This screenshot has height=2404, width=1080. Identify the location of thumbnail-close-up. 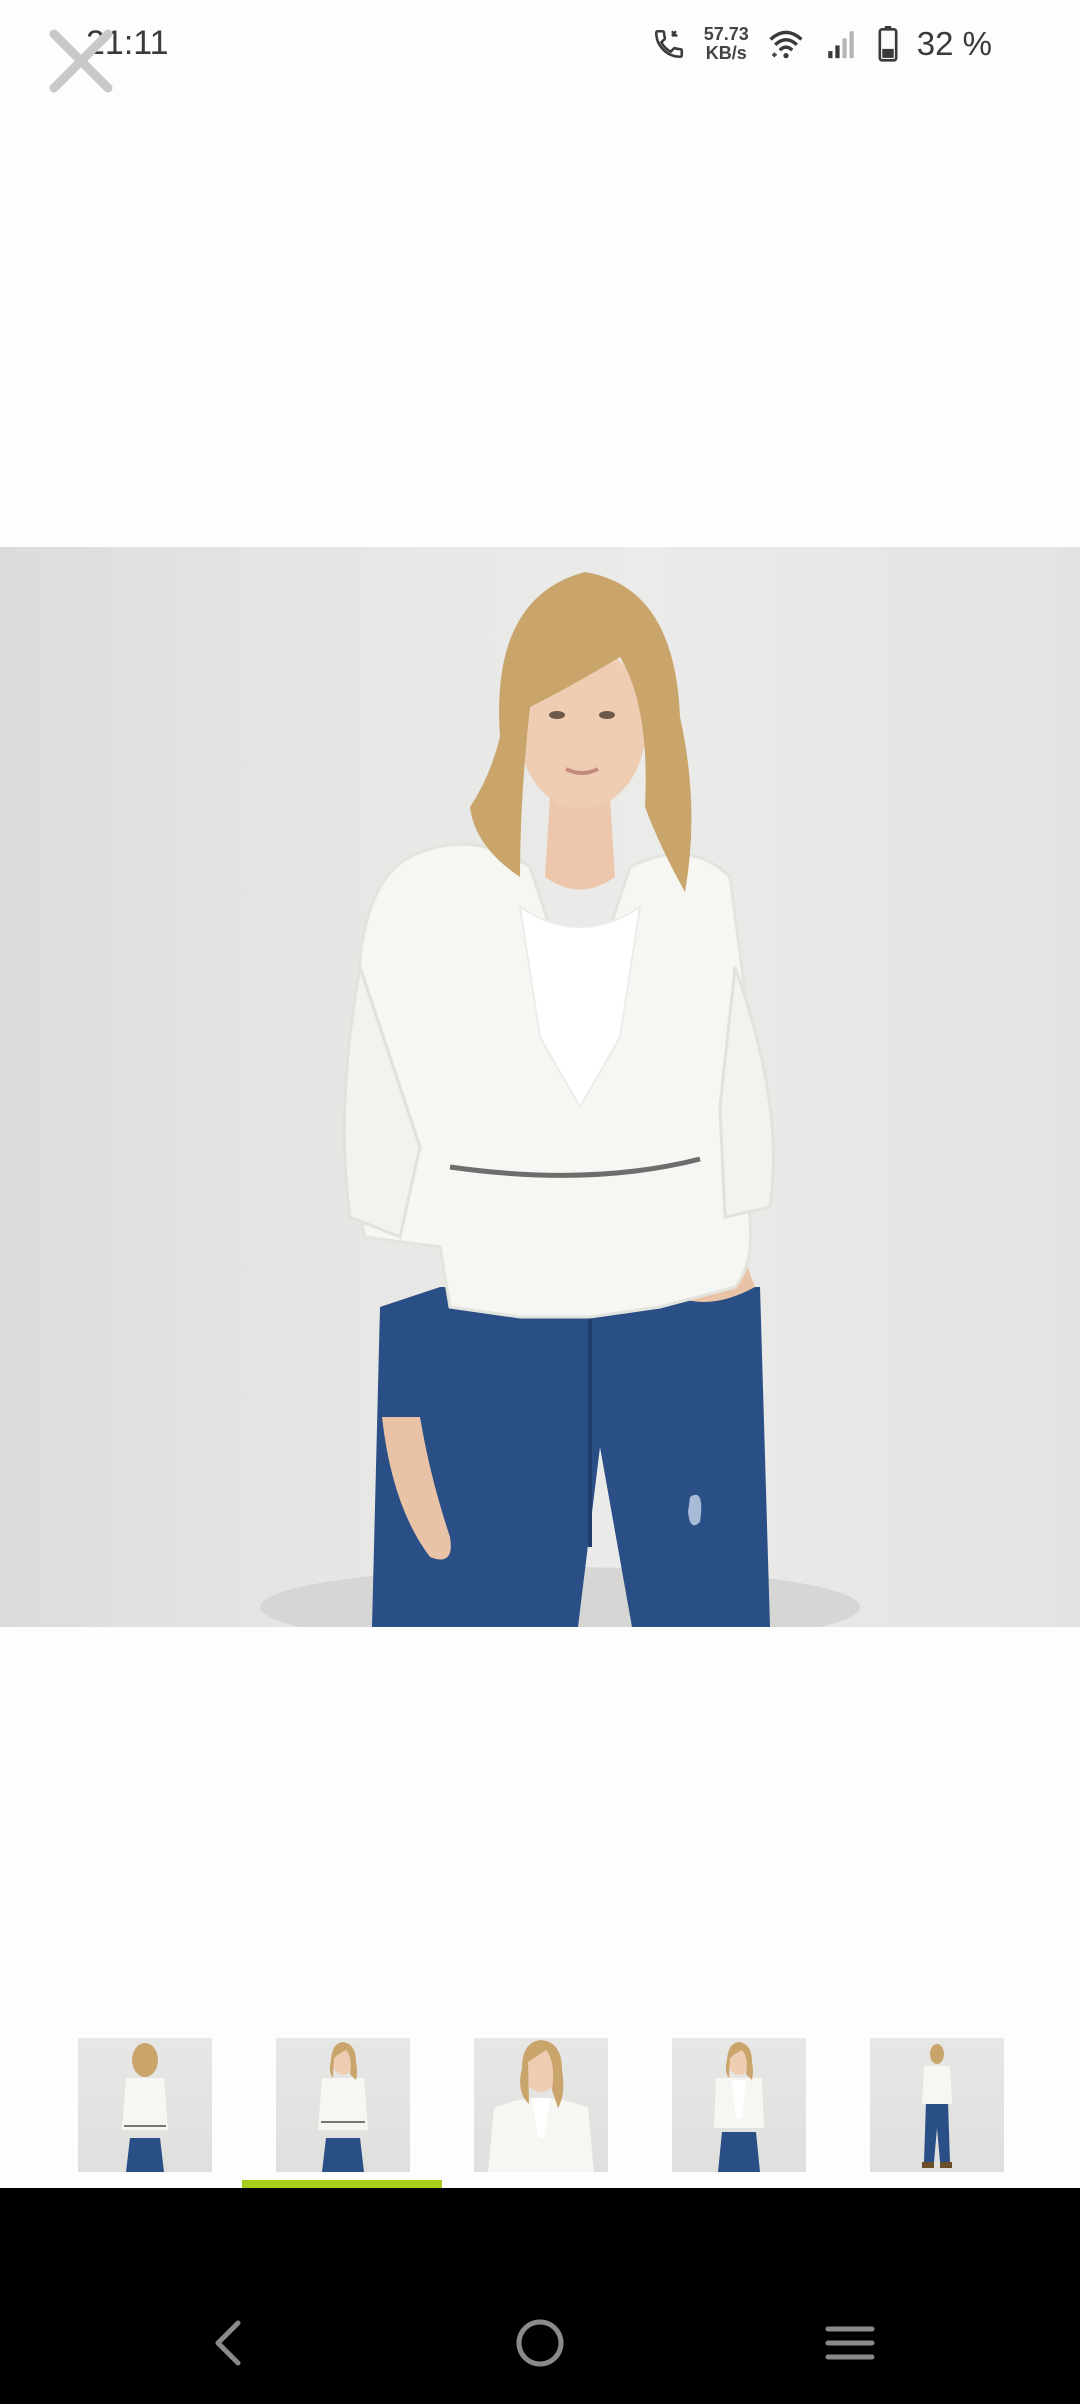
(541, 2105).